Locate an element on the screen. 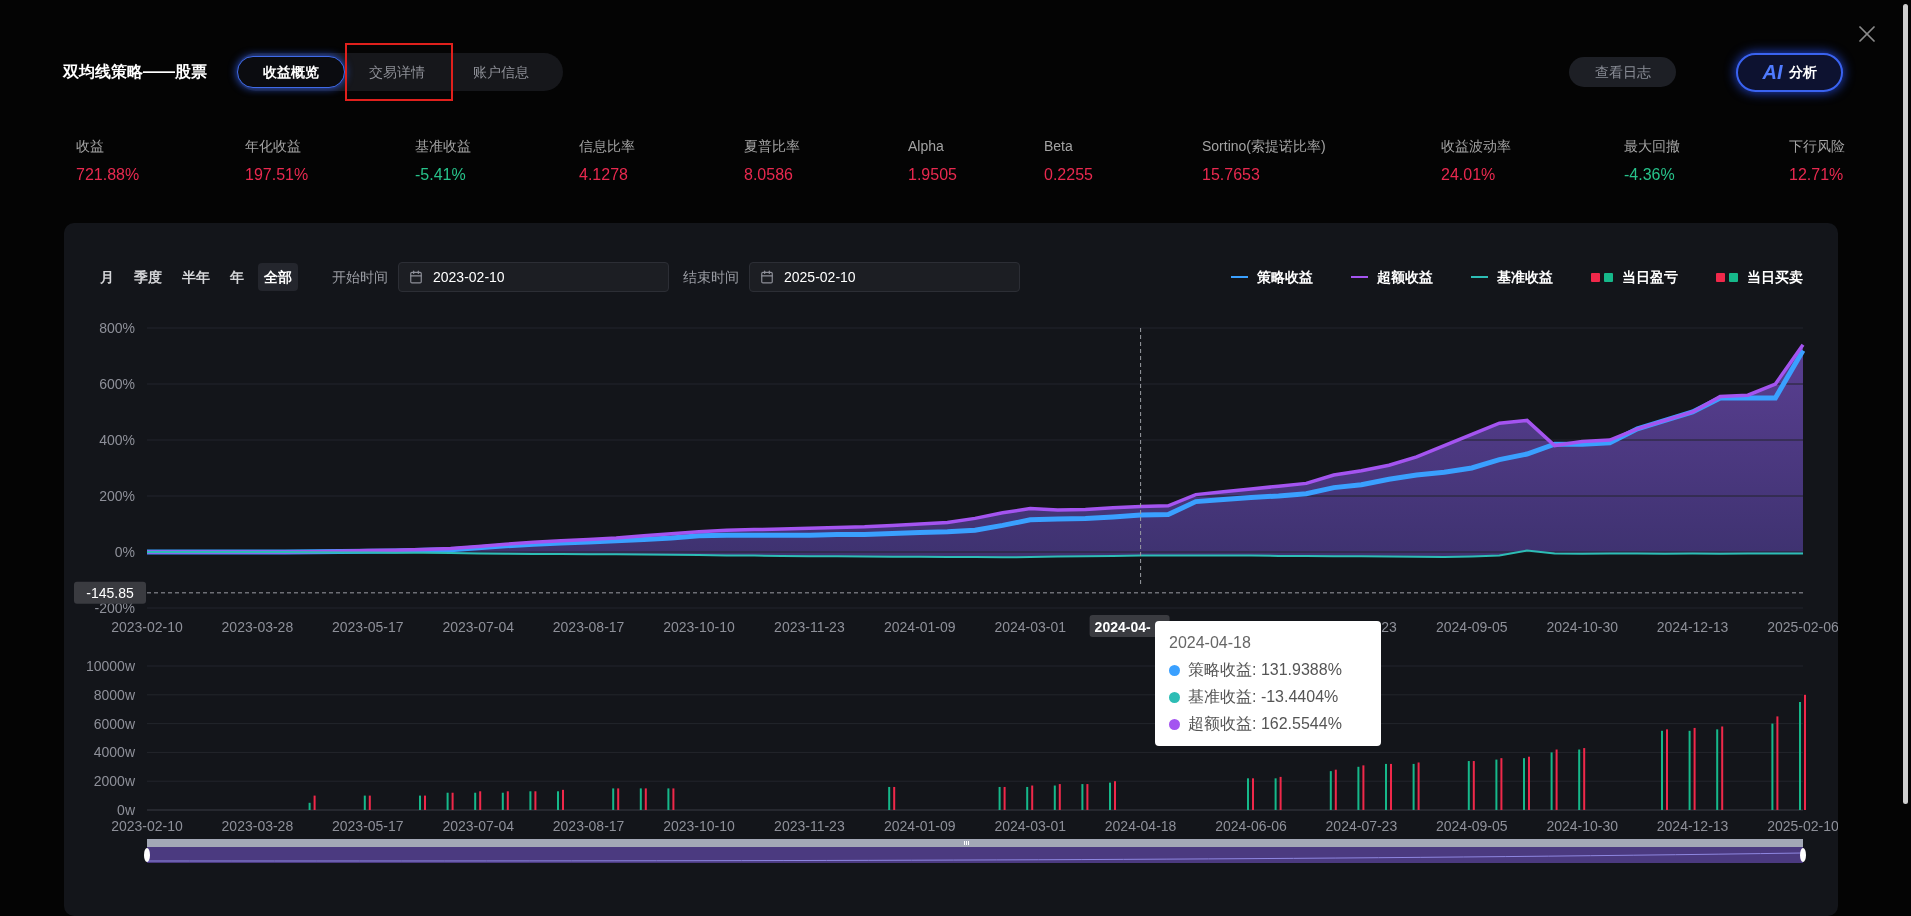 The image size is (1911, 916). legend-label: 当日盈亏 is located at coordinates (1650, 277).